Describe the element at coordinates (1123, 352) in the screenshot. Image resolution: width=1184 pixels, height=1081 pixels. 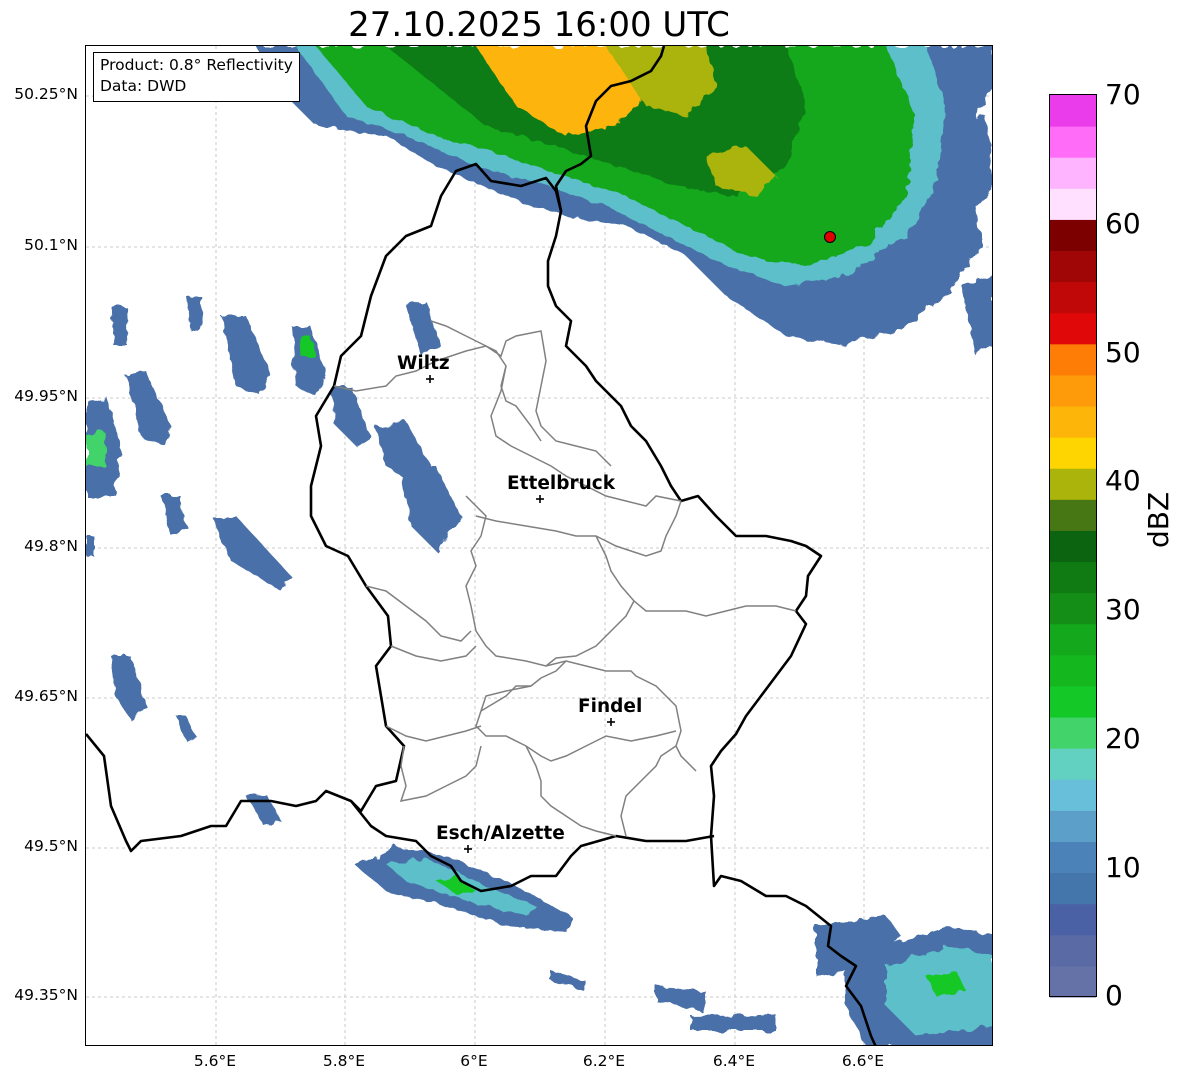
I see `colorbar-tick: 50` at that location.